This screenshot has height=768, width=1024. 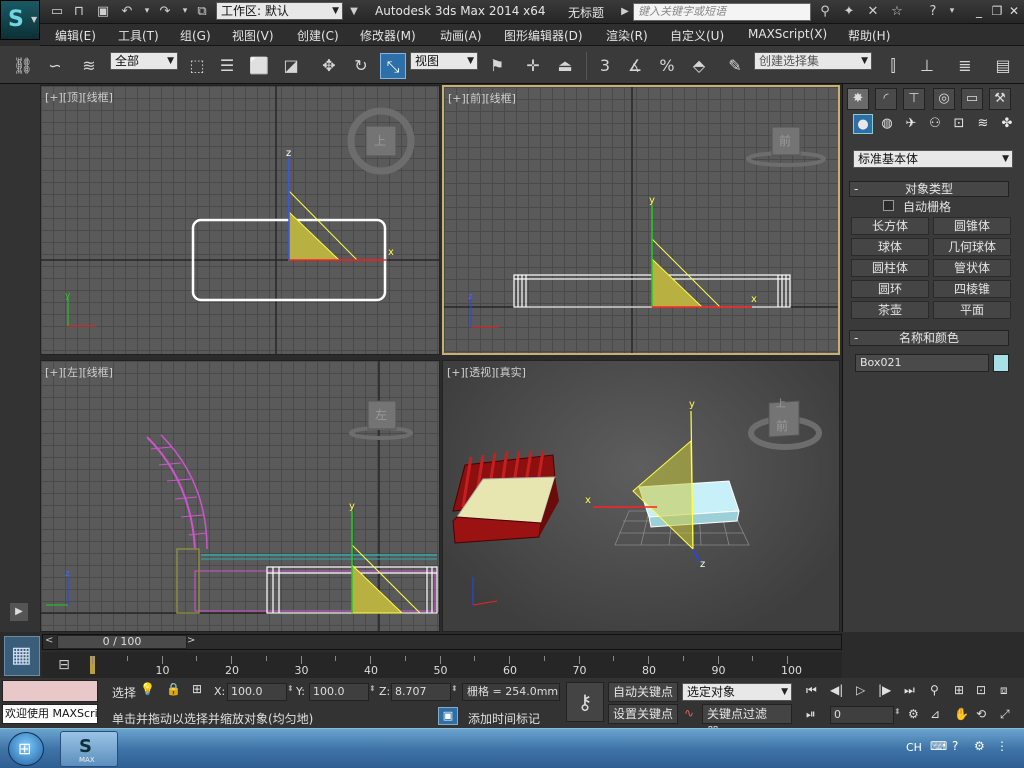 I want to click on unlink-icon: ∽, so click(x=55, y=66).